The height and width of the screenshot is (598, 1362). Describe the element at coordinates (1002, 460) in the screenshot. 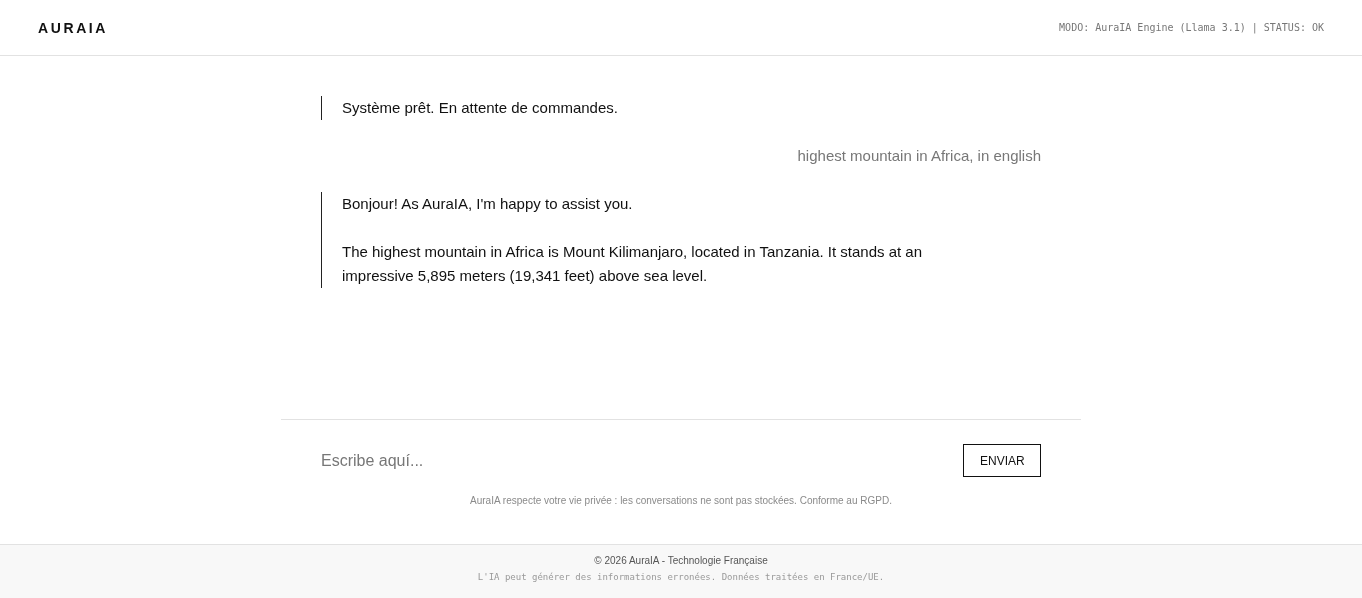

I see `send-button: ENVIAR` at that location.